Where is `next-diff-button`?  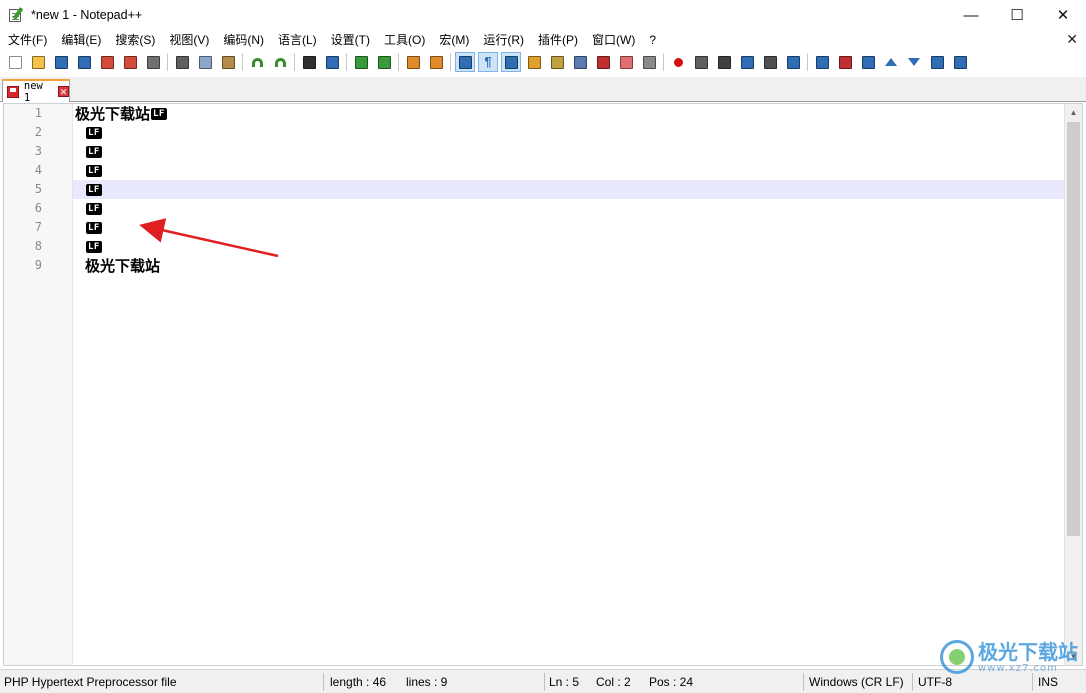 next-diff-button is located at coordinates (914, 62).